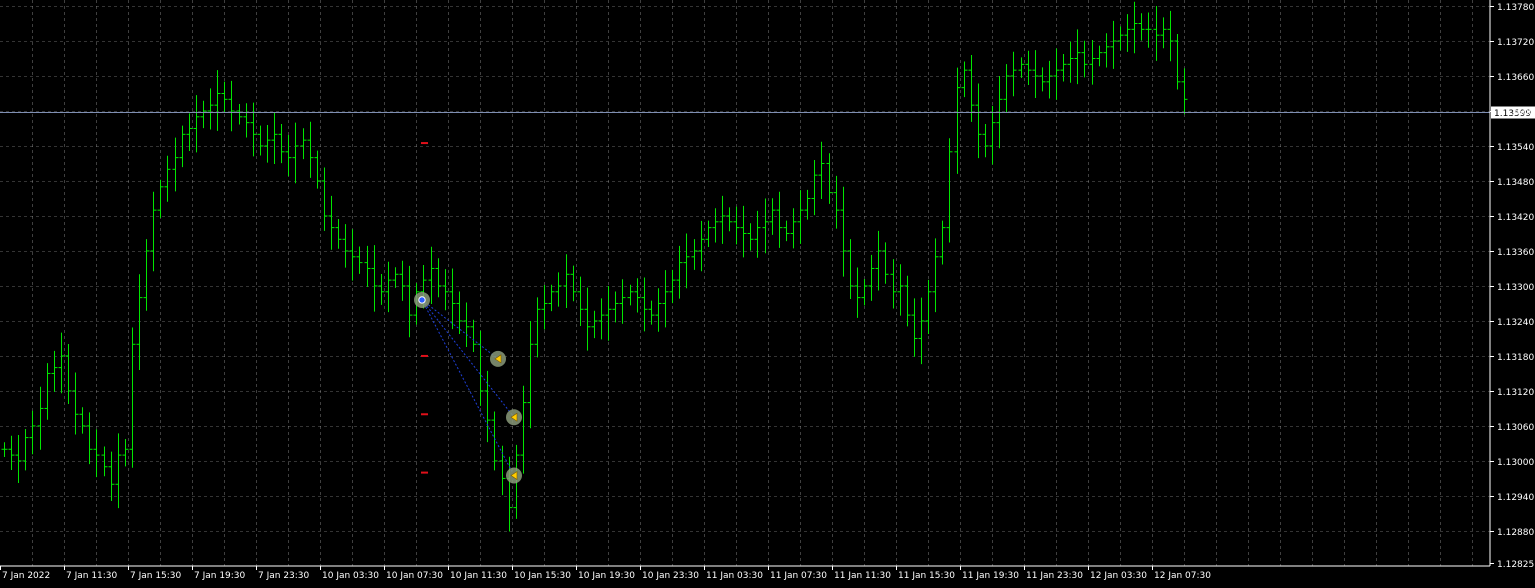  I want to click on time-tick-label: 10 Jan 03:30, so click(350, 576).